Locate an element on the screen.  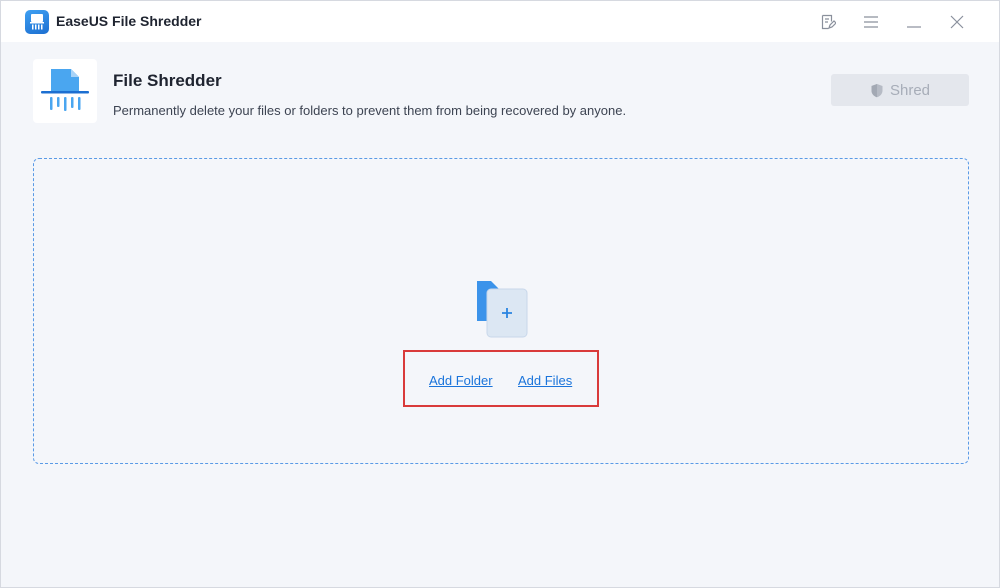
app-title: EaseUS File Shredder is located at coordinates (129, 21).